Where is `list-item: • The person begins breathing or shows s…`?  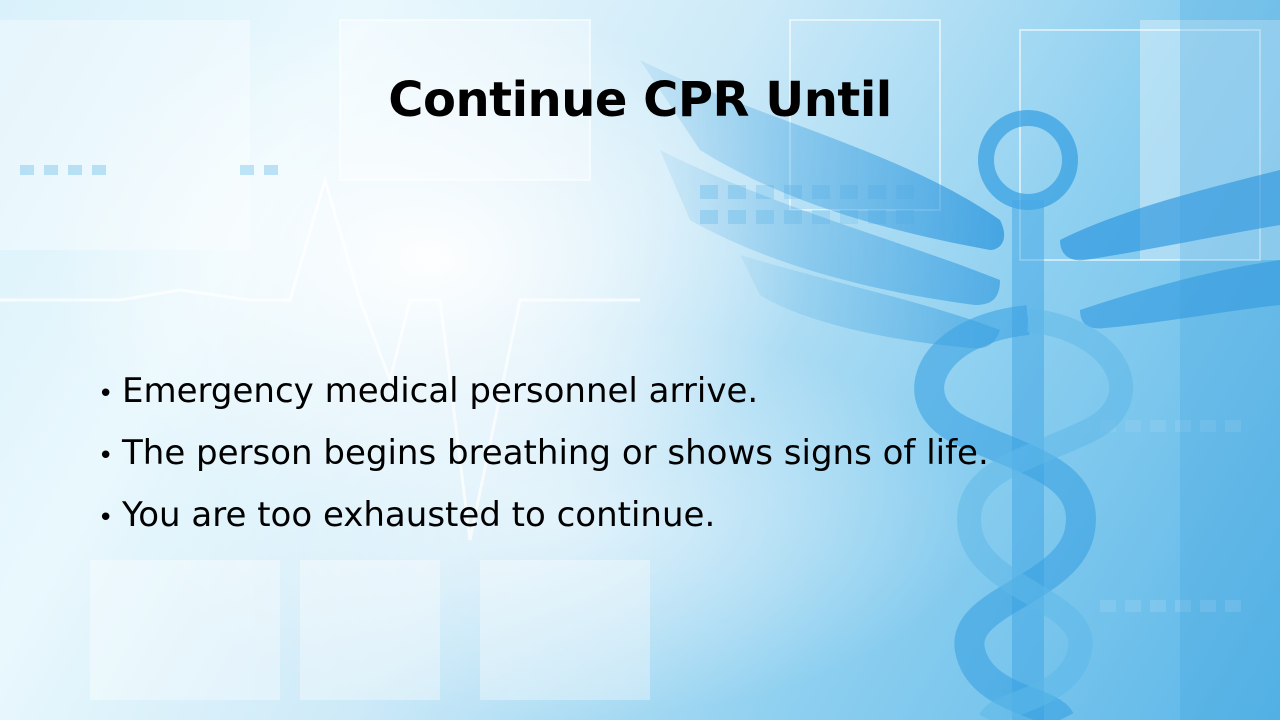
list-item: • The person begins breathing or shows s… is located at coordinates (543, 455).